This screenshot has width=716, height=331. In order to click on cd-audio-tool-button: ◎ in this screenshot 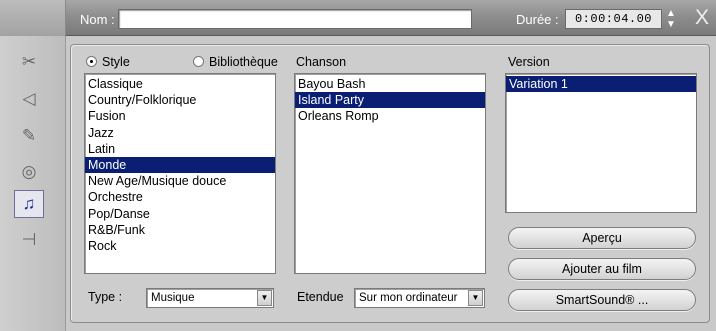, I will do `click(29, 172)`.